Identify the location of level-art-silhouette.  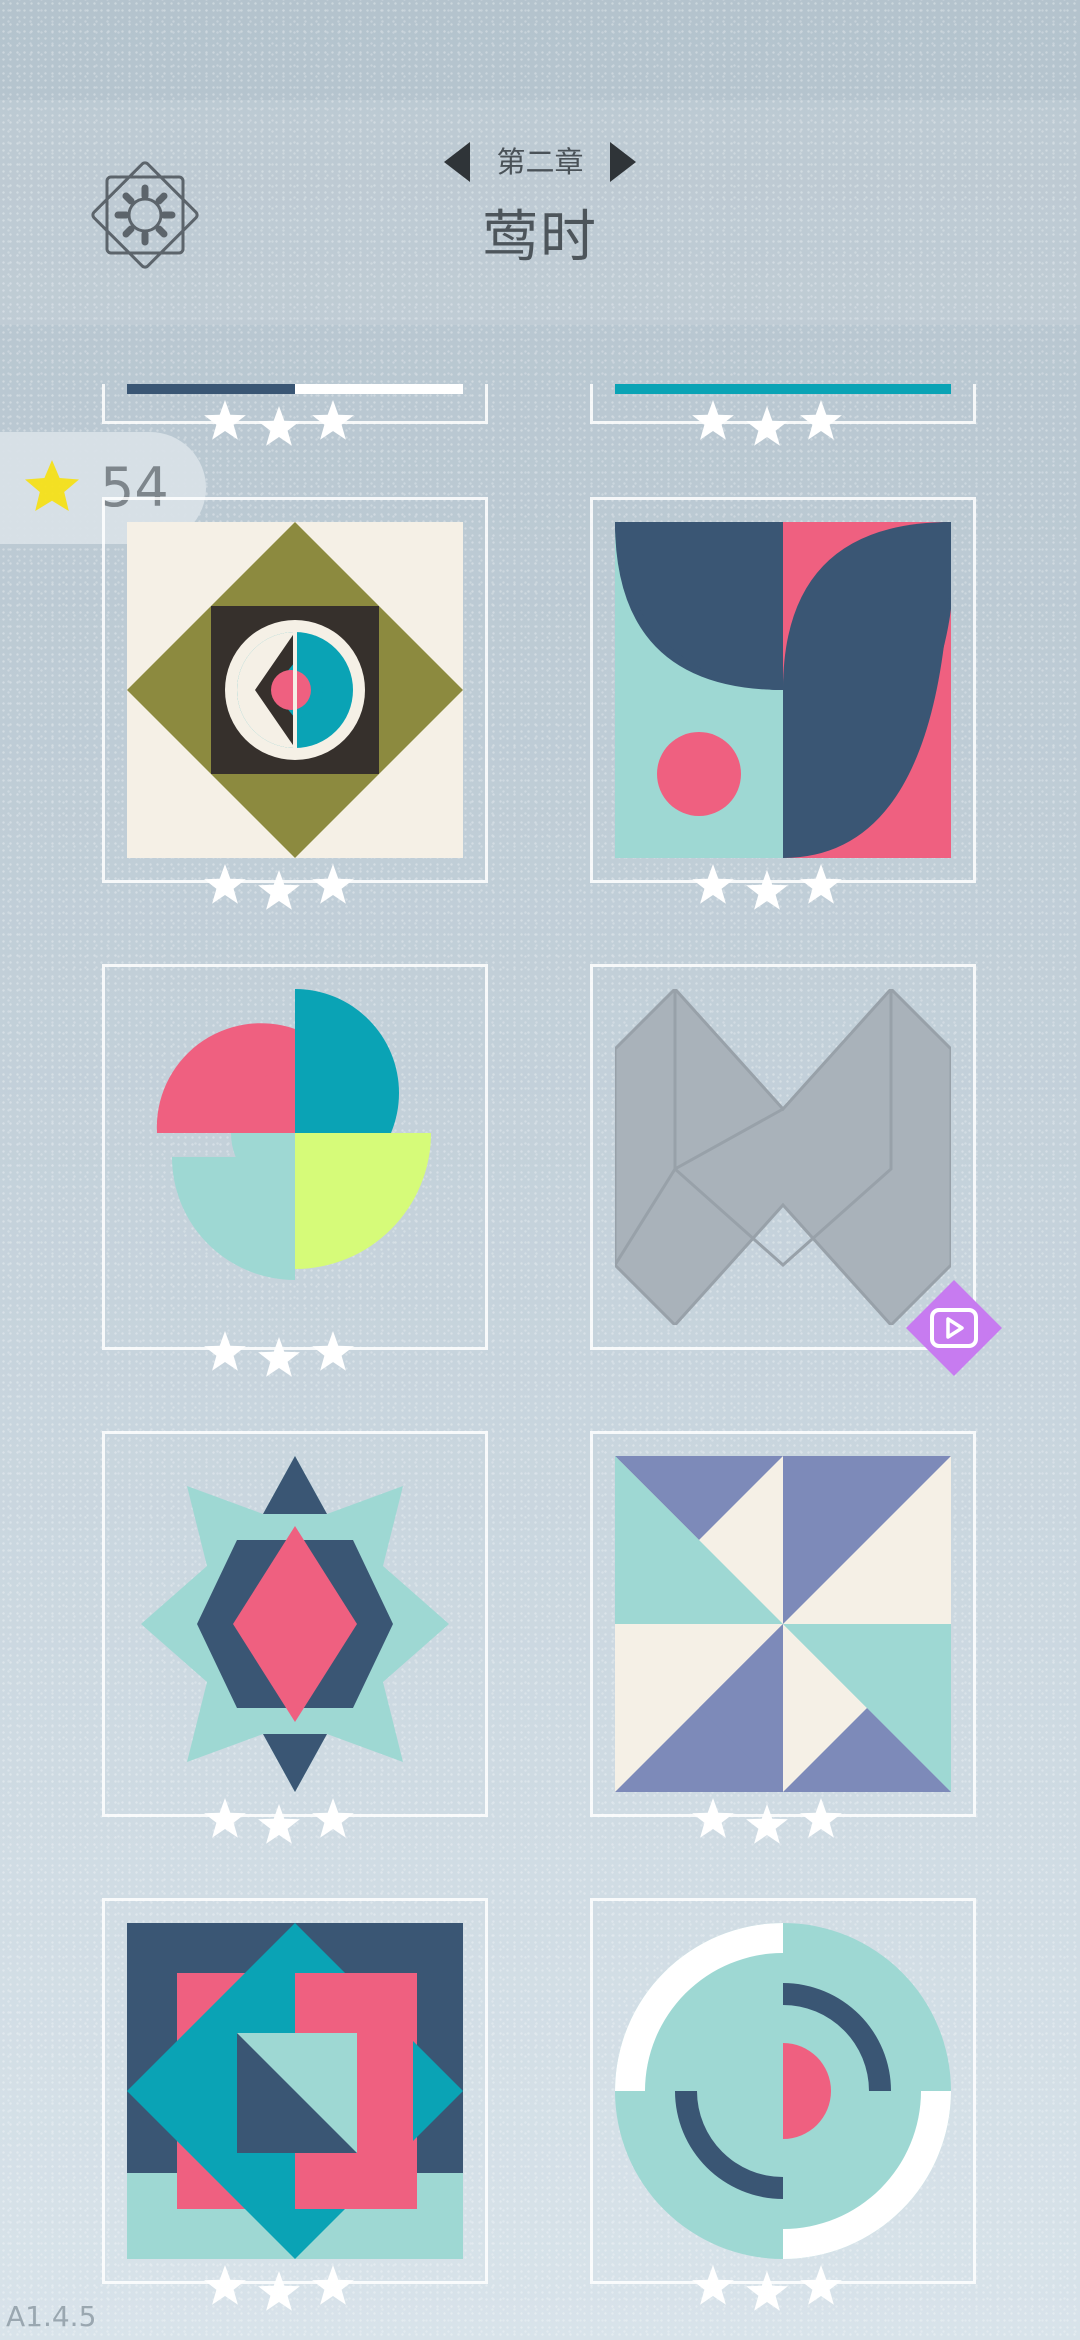
(783, 1157).